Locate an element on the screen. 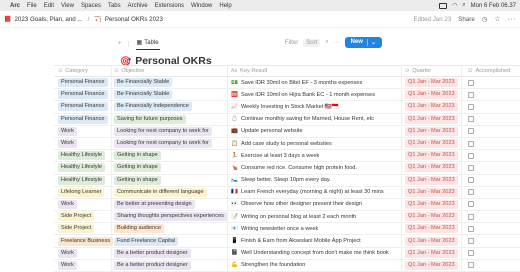 This screenshot has width=520, height=272. category-cell: Side Project is located at coordinates (83, 229).